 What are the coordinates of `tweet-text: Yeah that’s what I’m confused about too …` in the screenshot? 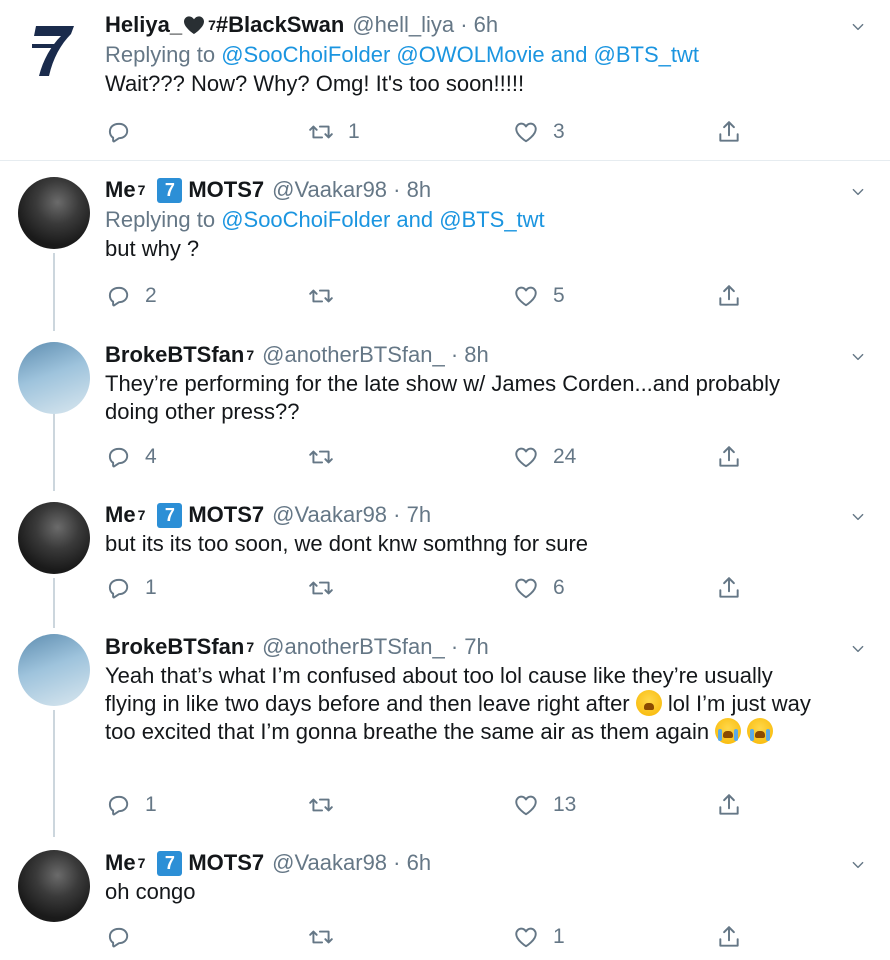 It's located at (458, 703).